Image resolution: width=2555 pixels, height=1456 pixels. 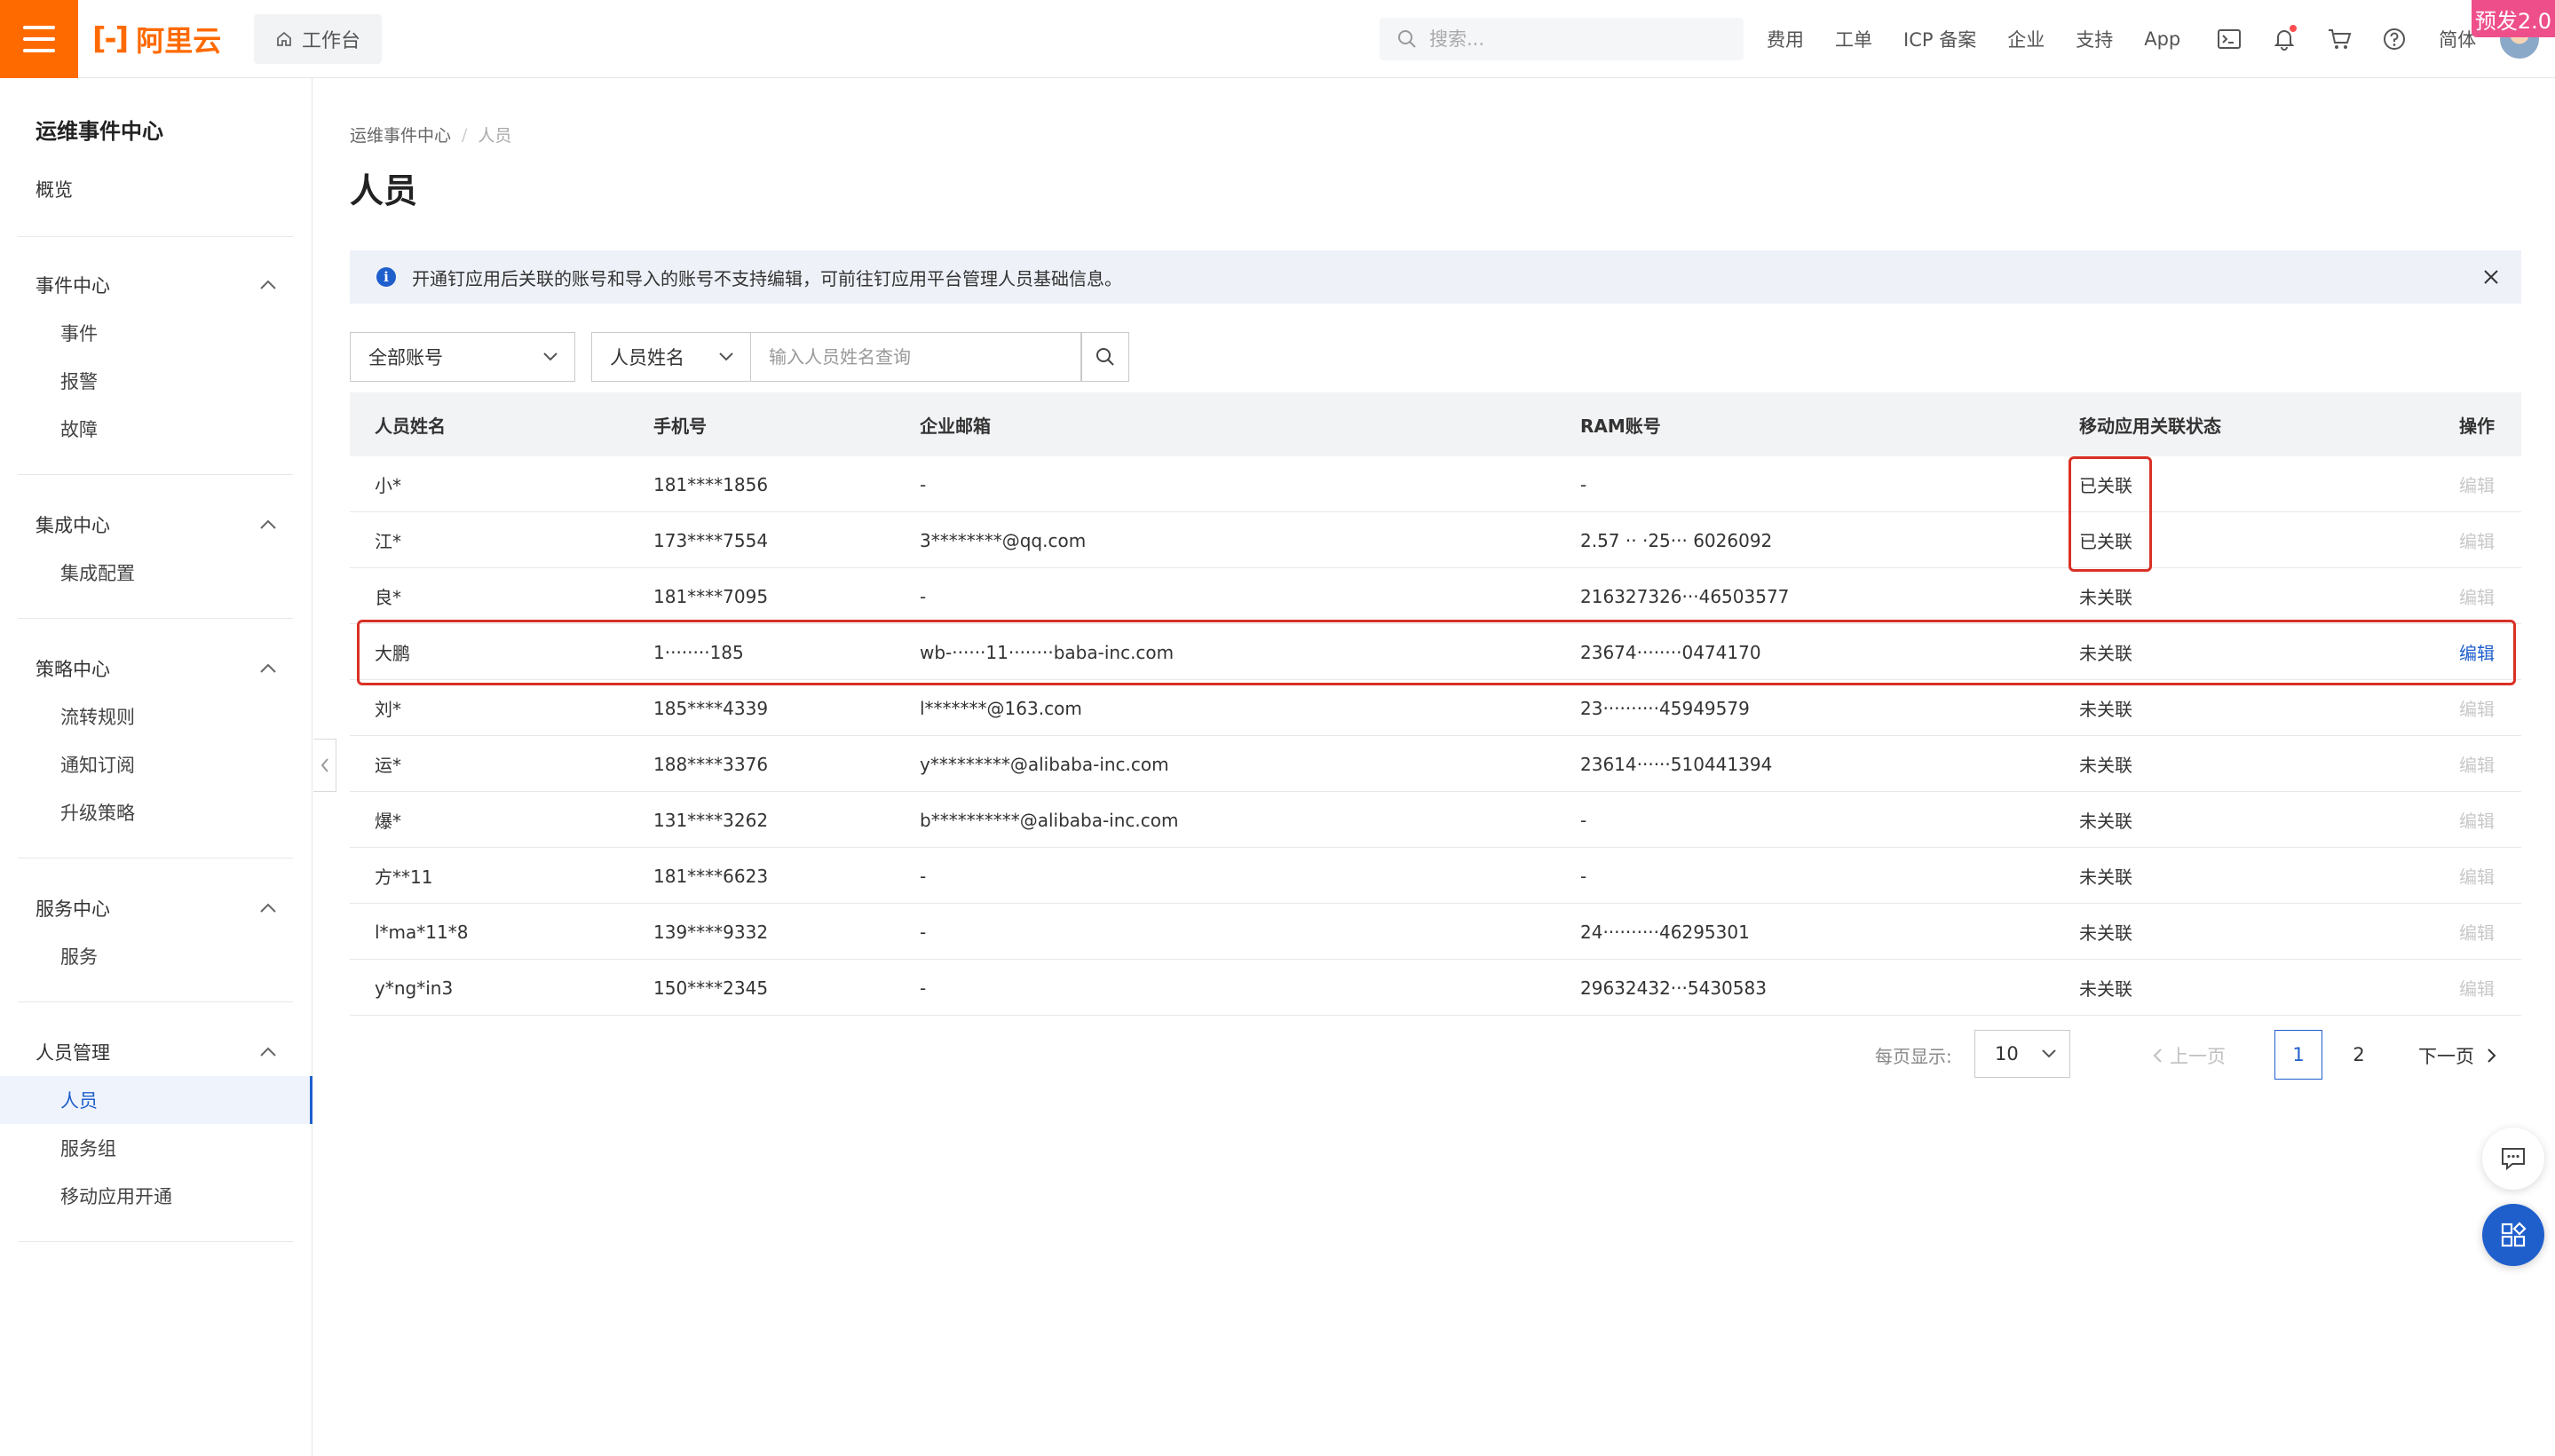 I want to click on sidebar-item-overview: 概览, so click(x=54, y=189).